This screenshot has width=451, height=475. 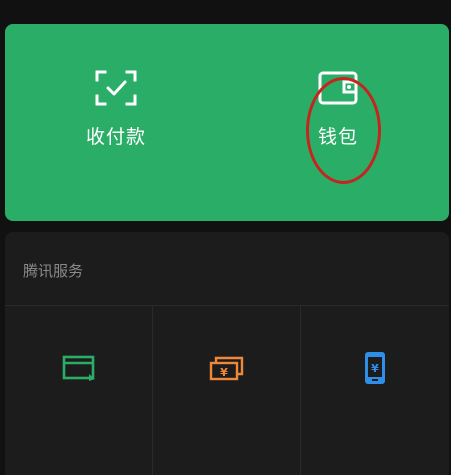 What do you see at coordinates (226, 390) in the screenshot?
I see `service-wealth: ¥` at bounding box center [226, 390].